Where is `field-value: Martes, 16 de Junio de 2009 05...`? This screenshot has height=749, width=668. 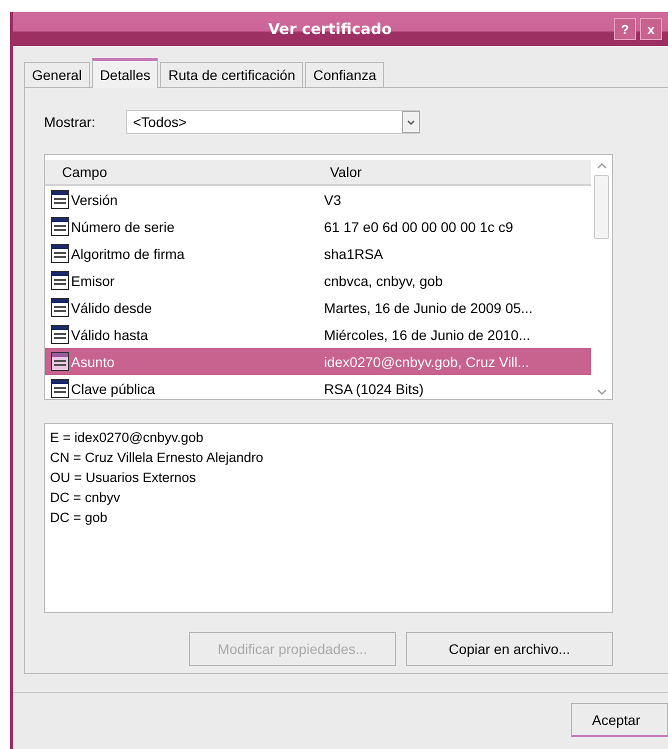
field-value: Martes, 16 de Junio de 2009 05... is located at coordinates (428, 308).